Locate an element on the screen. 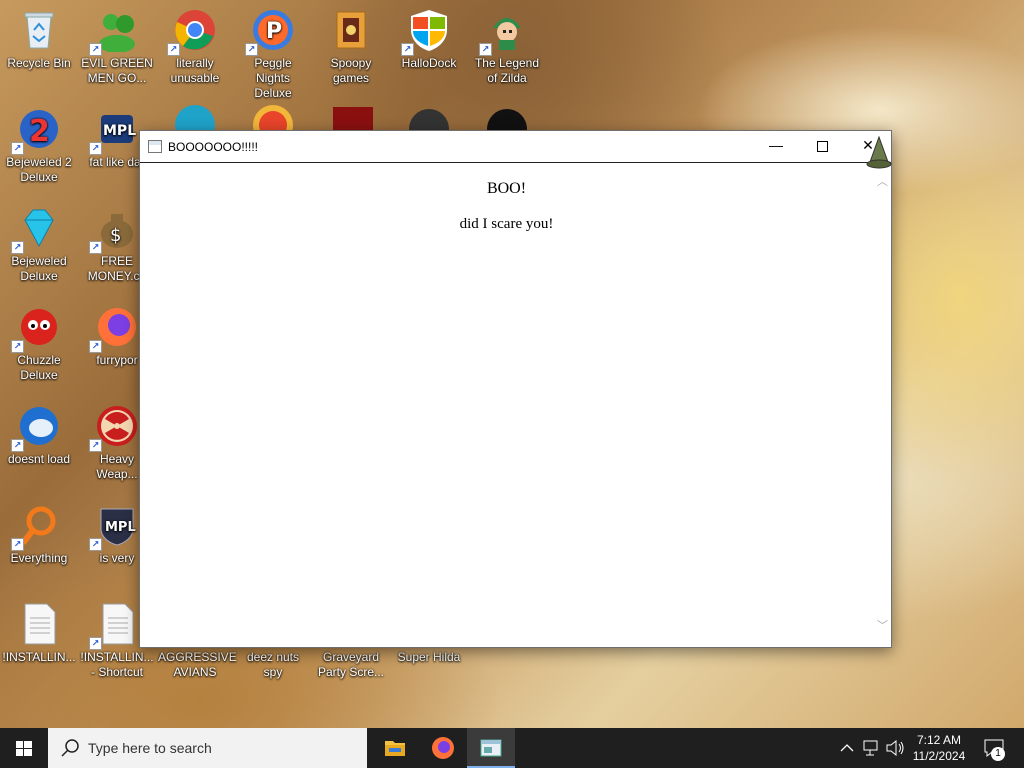  desktop-icon-hallodock: ↗ HalloDock is located at coordinates (429, 39).